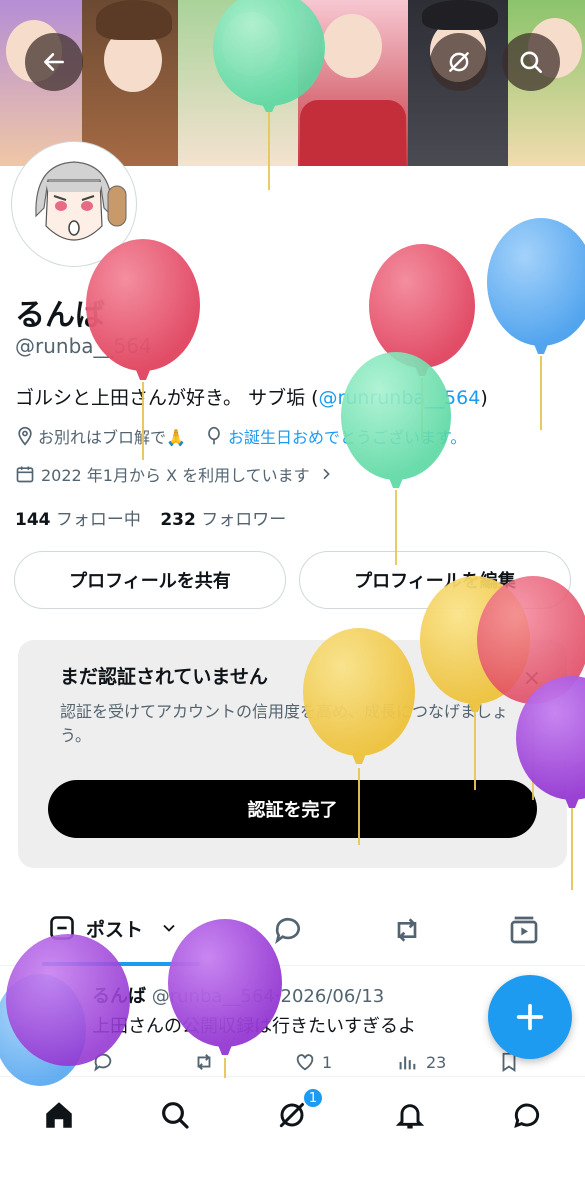 This screenshot has width=585, height=1200. Describe the element at coordinates (422, 342) in the screenshot. I see `balloon-red-right` at that location.